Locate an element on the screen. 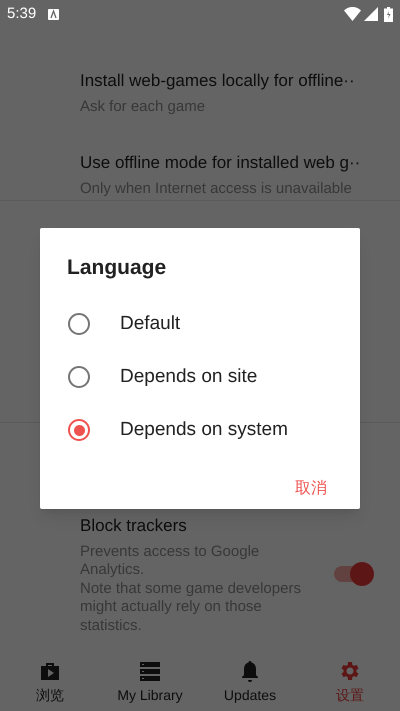 The image size is (400, 711). dialog-title: Language is located at coordinates (117, 268).